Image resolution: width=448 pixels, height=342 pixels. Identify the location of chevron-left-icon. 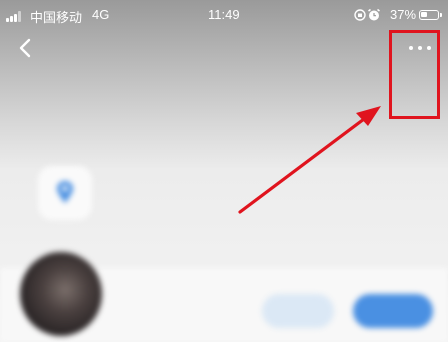
(25, 48).